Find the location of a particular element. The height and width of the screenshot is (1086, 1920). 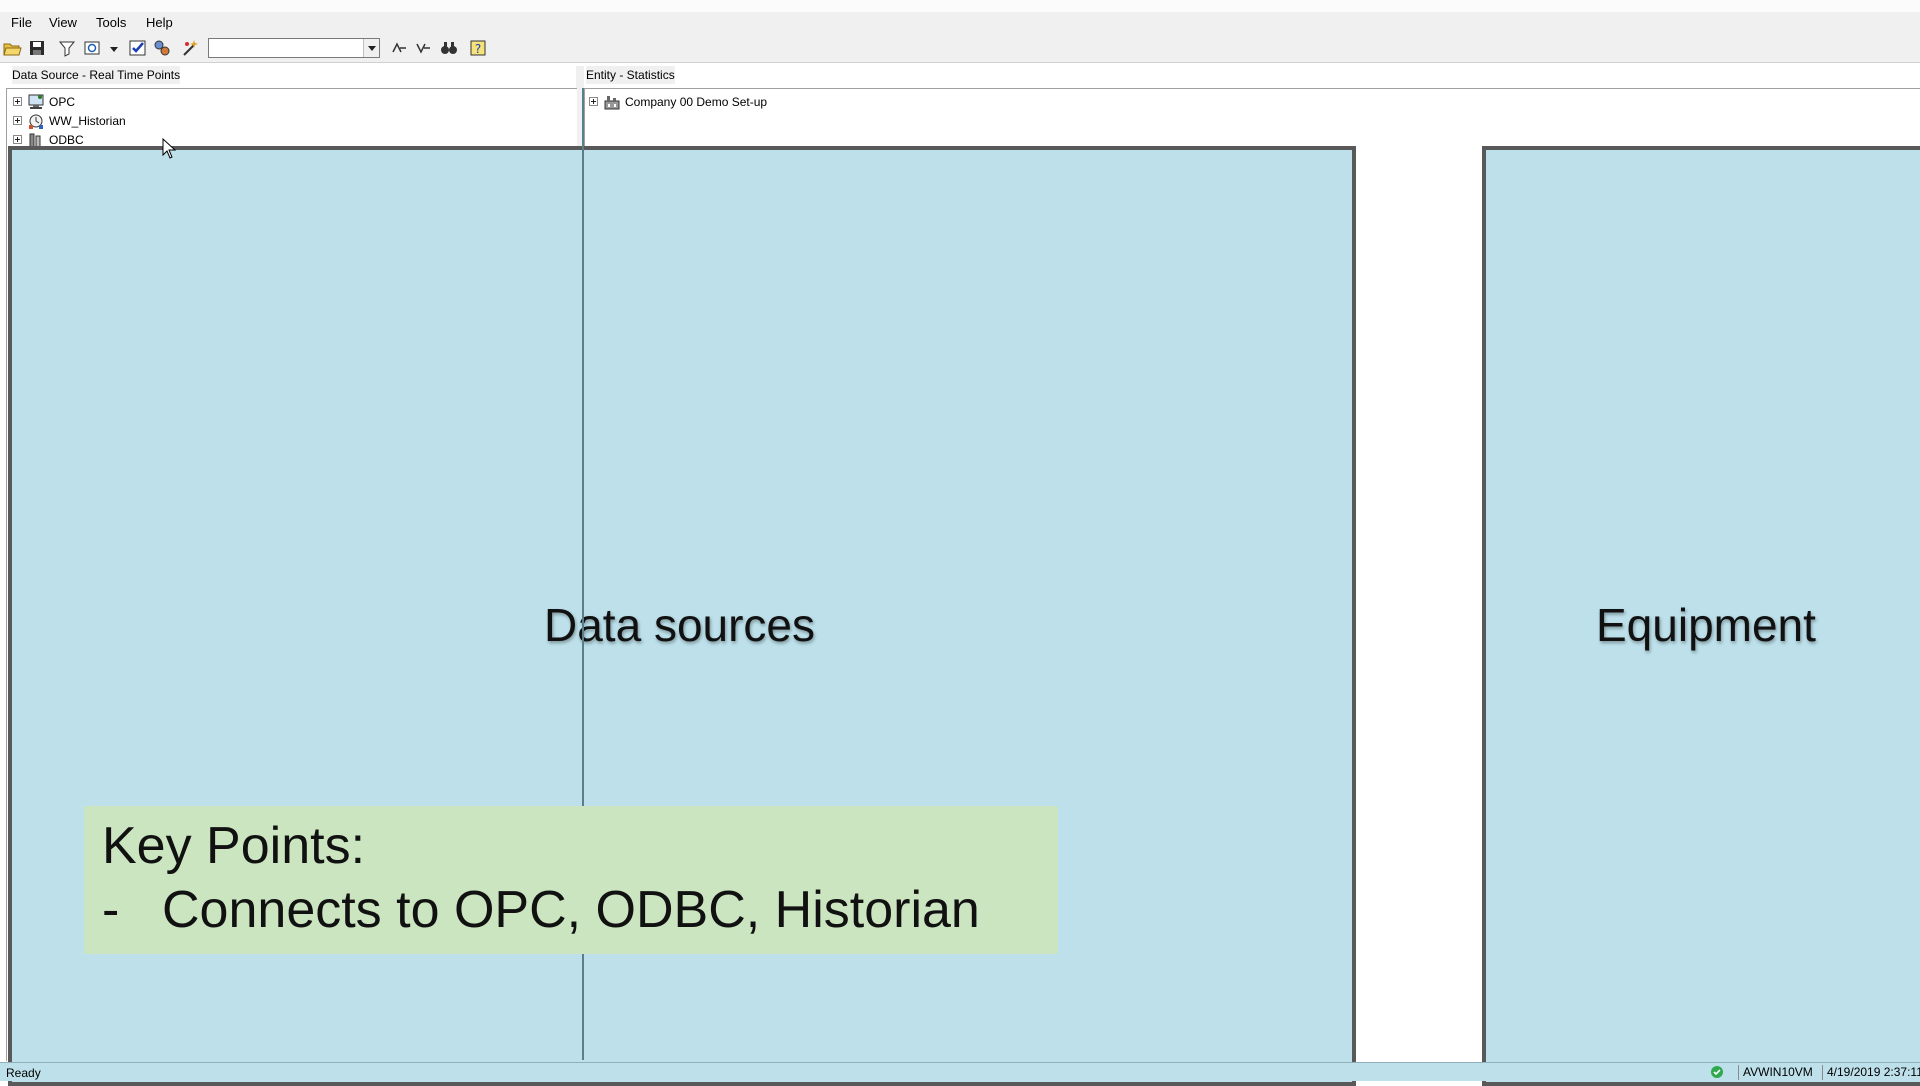

status-text: Ready is located at coordinates (23, 1073).